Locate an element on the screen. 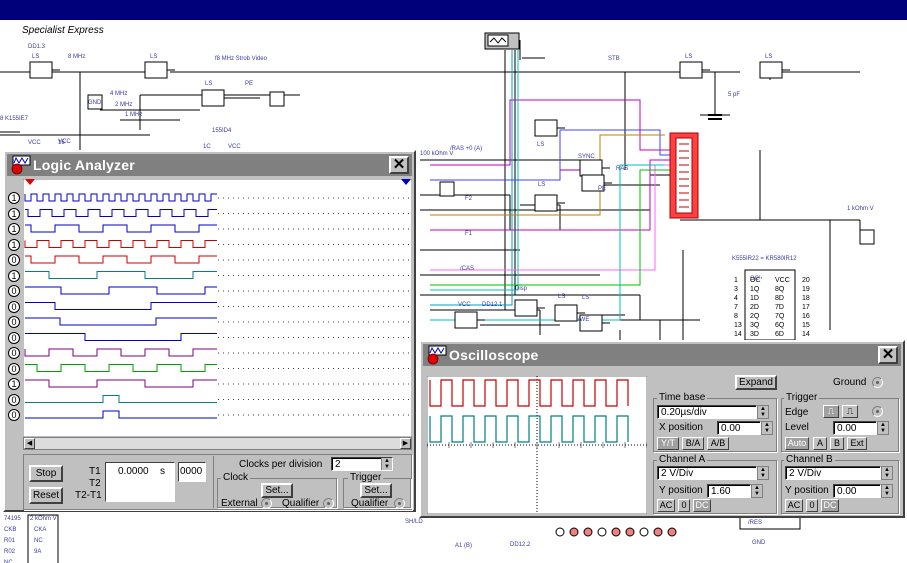 Image resolution: width=907 pixels, height=563 pixels. channel-value-13: 0 is located at coordinates (14, 399).